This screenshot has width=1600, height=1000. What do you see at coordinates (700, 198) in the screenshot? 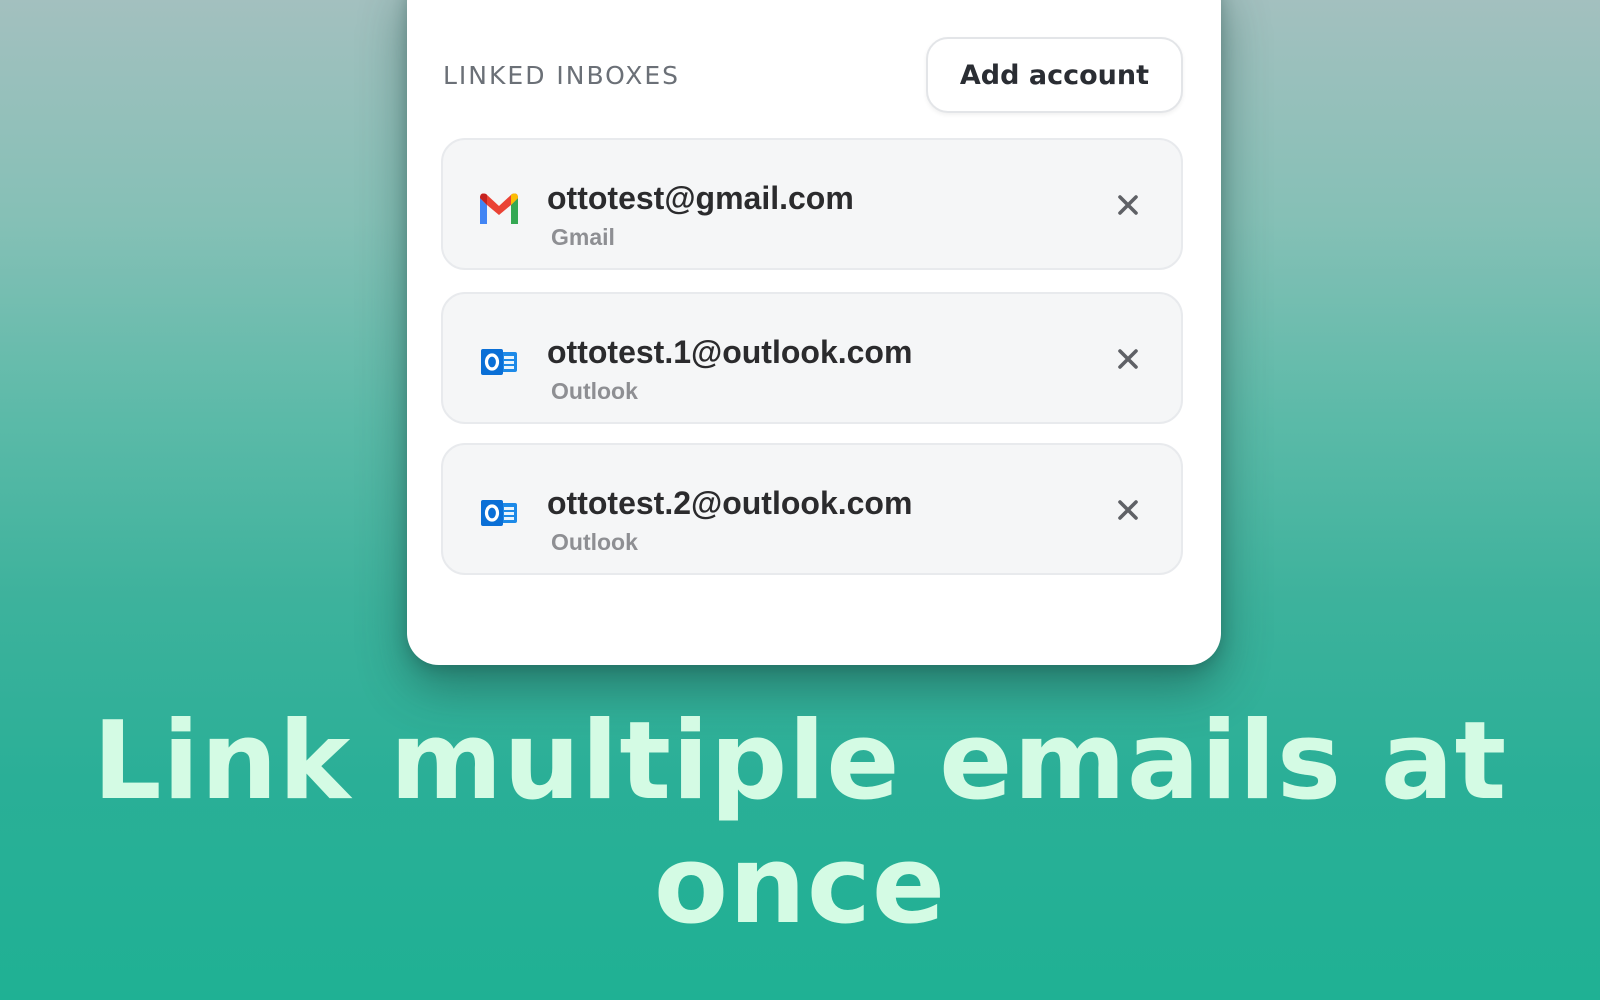
I see `account-email: ottotest@gmail.com` at bounding box center [700, 198].